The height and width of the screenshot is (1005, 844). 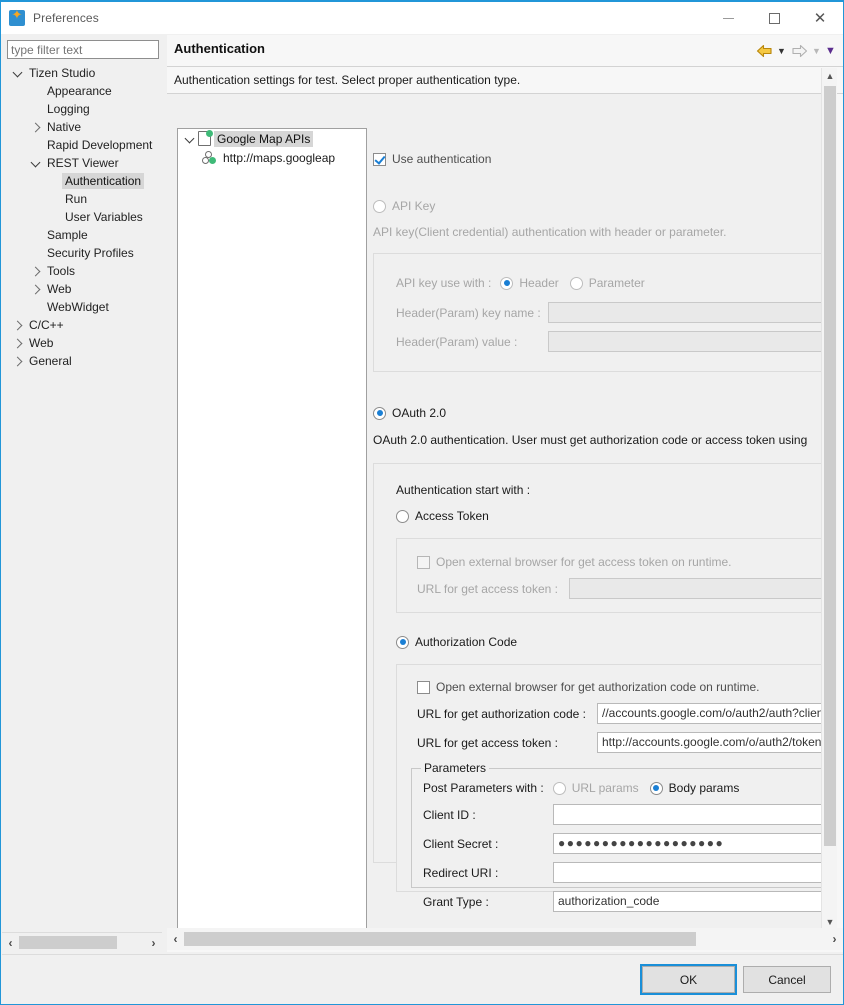 I want to click on access-token-radio, so click(x=402, y=516).